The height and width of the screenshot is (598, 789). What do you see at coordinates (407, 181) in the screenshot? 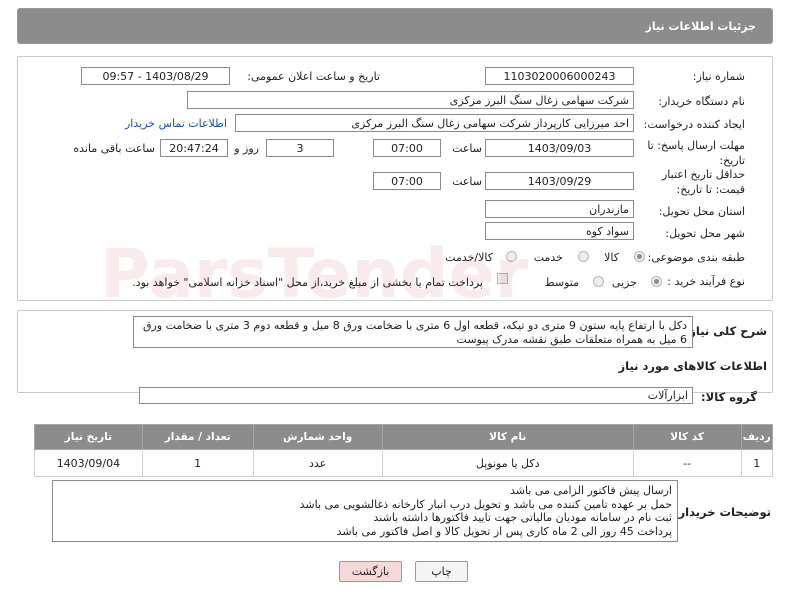
I see `validity-time-field: 07:00` at bounding box center [407, 181].